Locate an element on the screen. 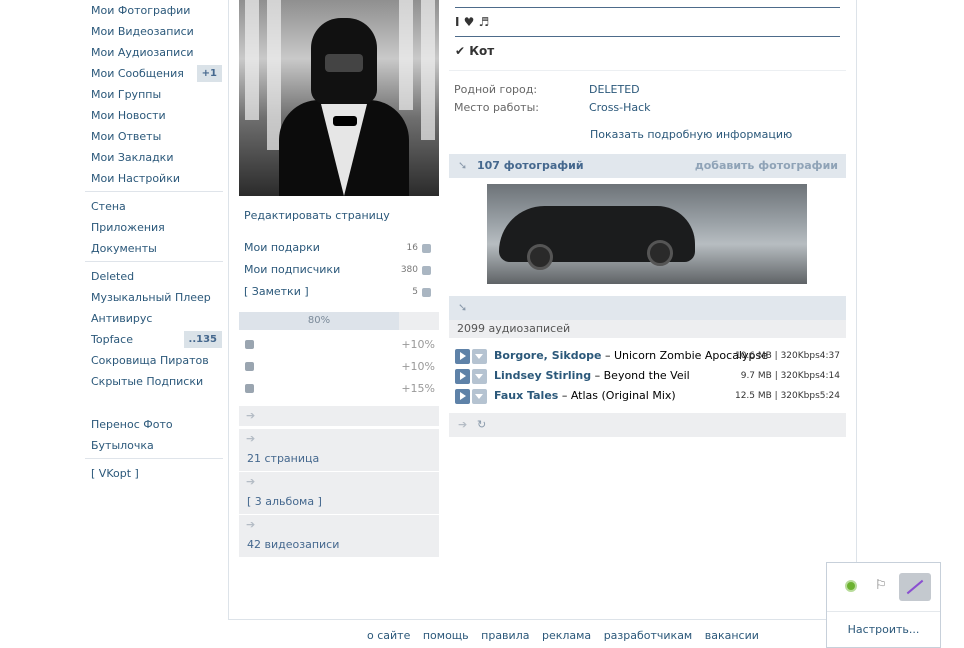  phone-icon is located at coordinates (249, 366).